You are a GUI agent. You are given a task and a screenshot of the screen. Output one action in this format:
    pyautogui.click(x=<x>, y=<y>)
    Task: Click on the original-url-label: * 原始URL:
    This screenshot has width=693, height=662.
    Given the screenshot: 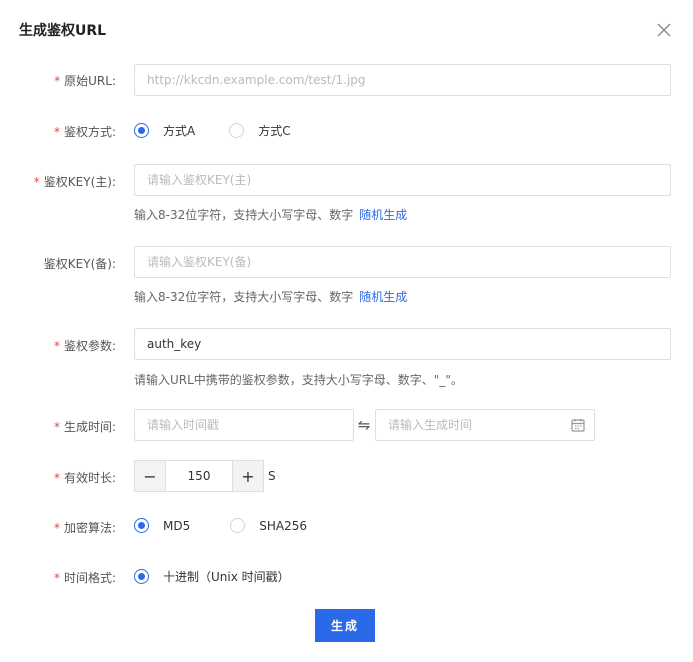 What is the action you would take?
    pyautogui.click(x=85, y=81)
    